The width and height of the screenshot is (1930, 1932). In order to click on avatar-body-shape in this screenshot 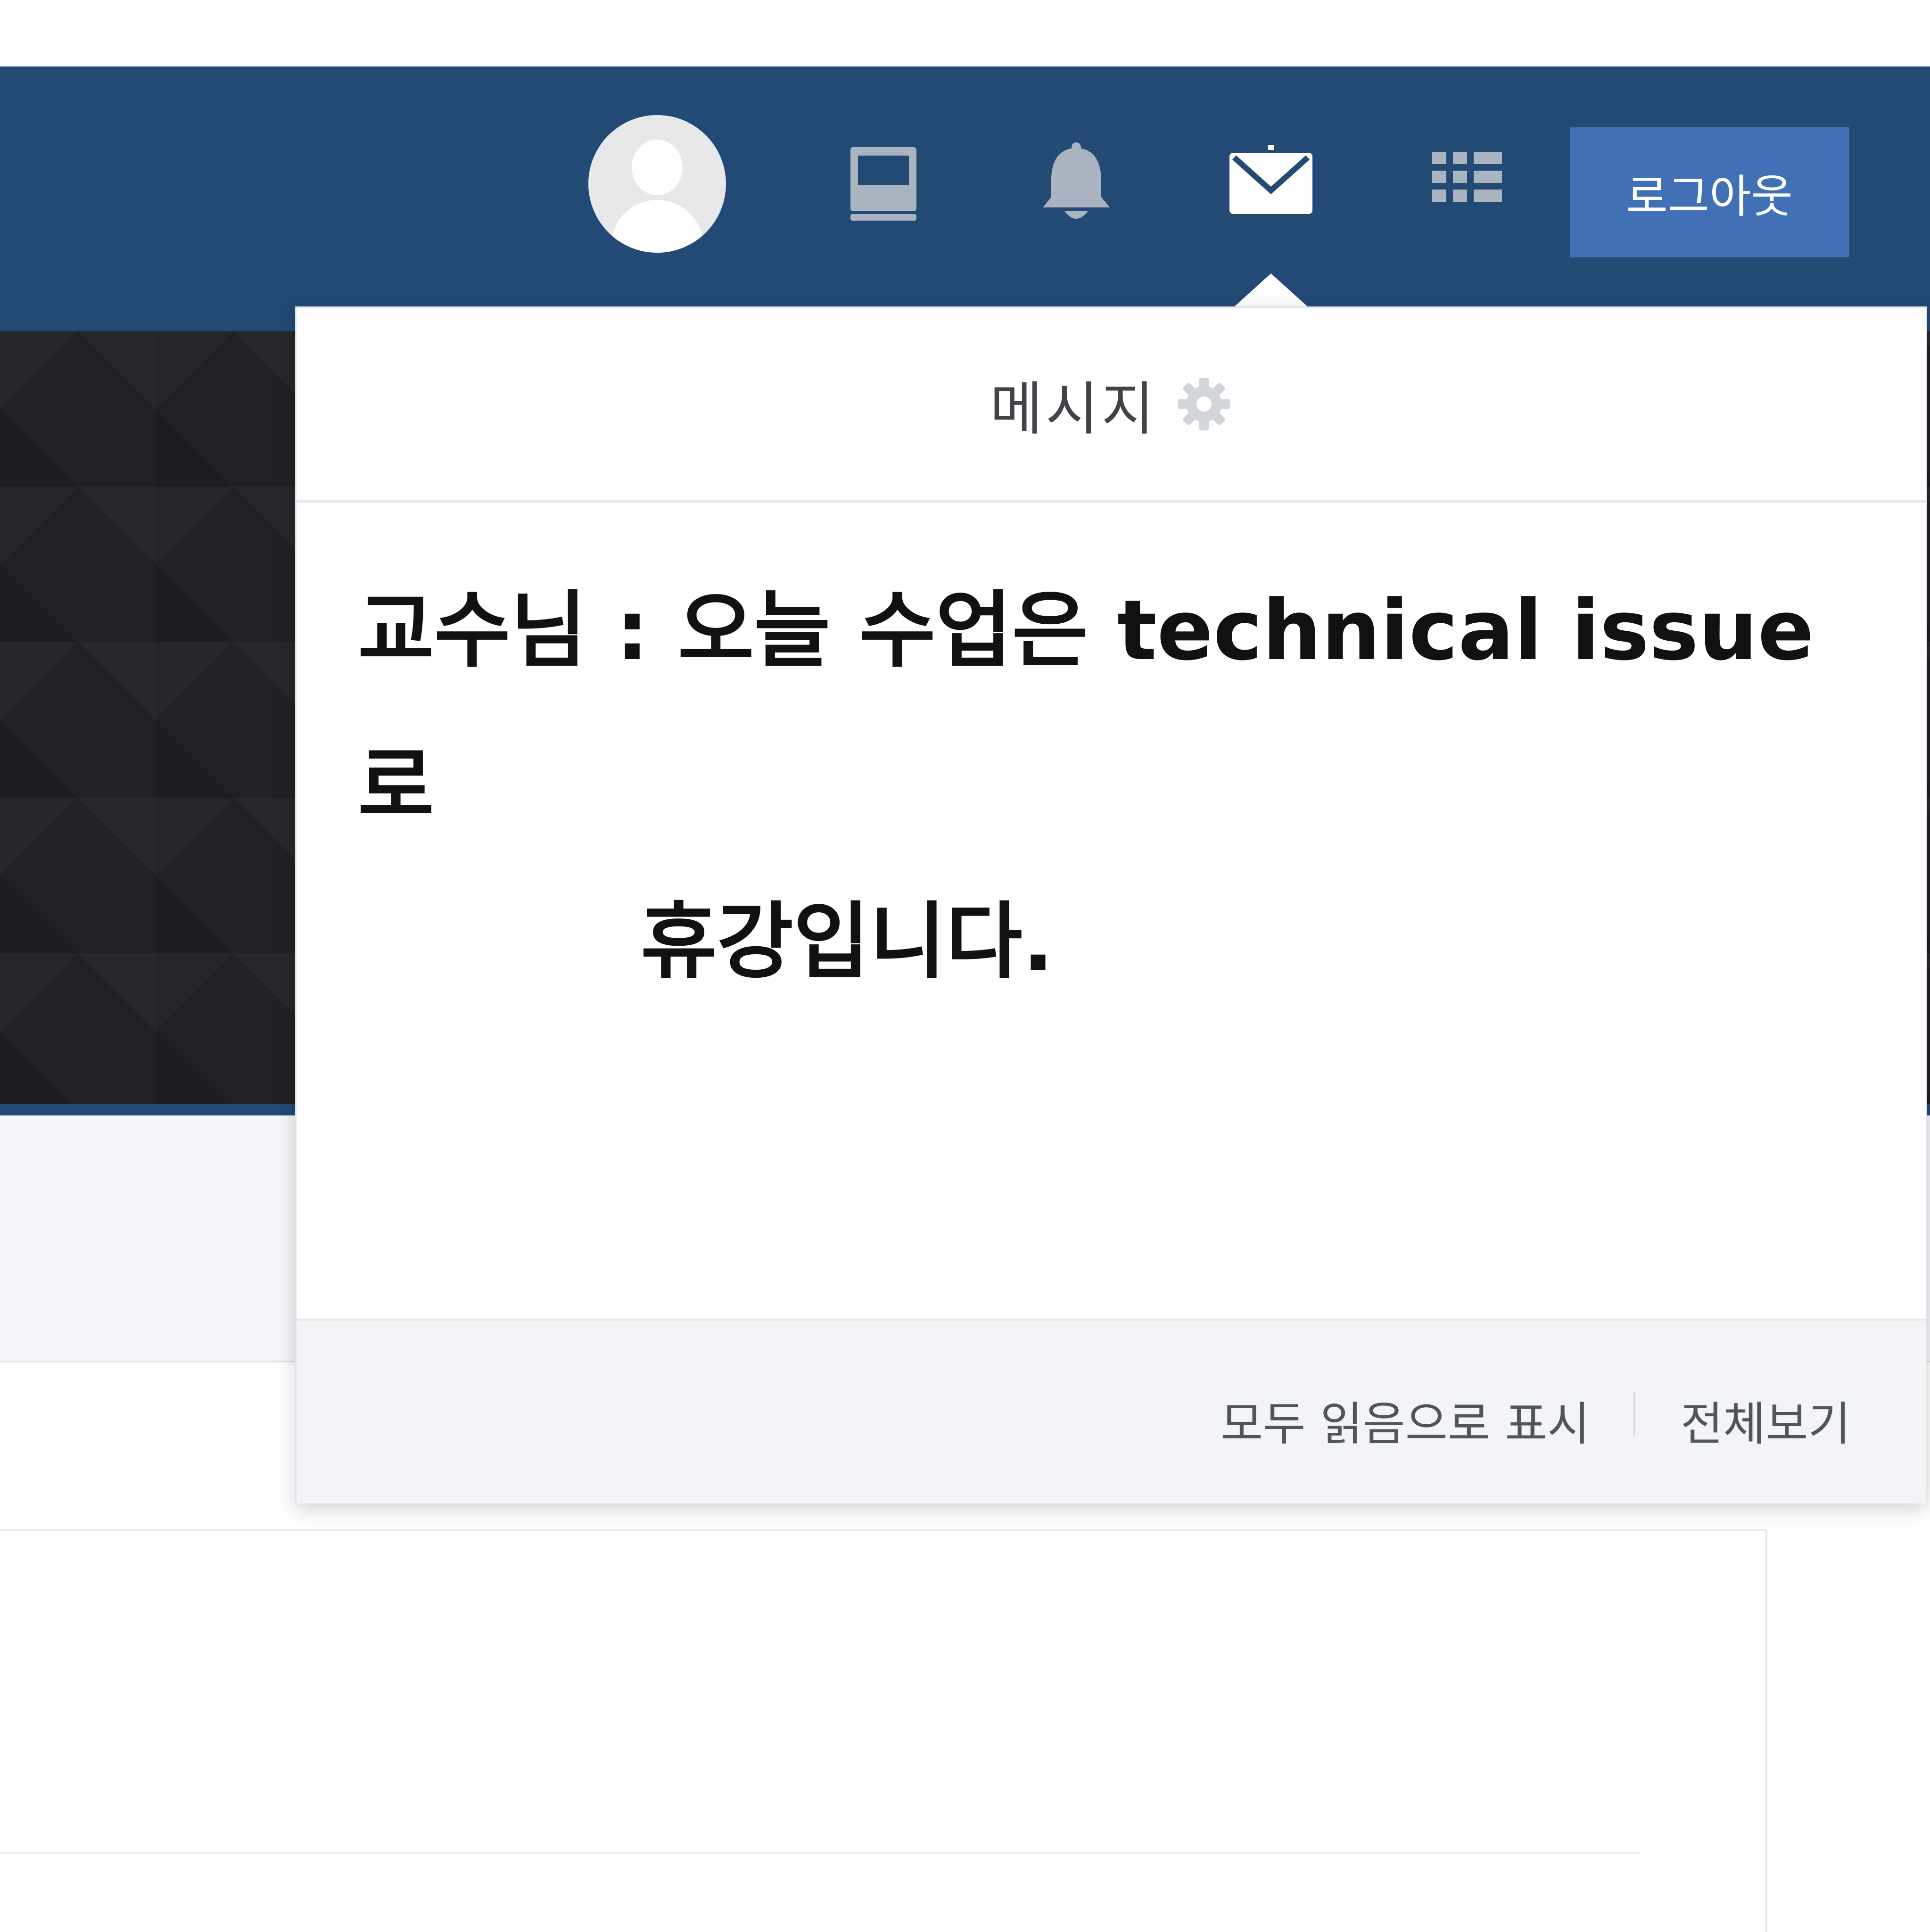, I will do `click(657, 226)`.